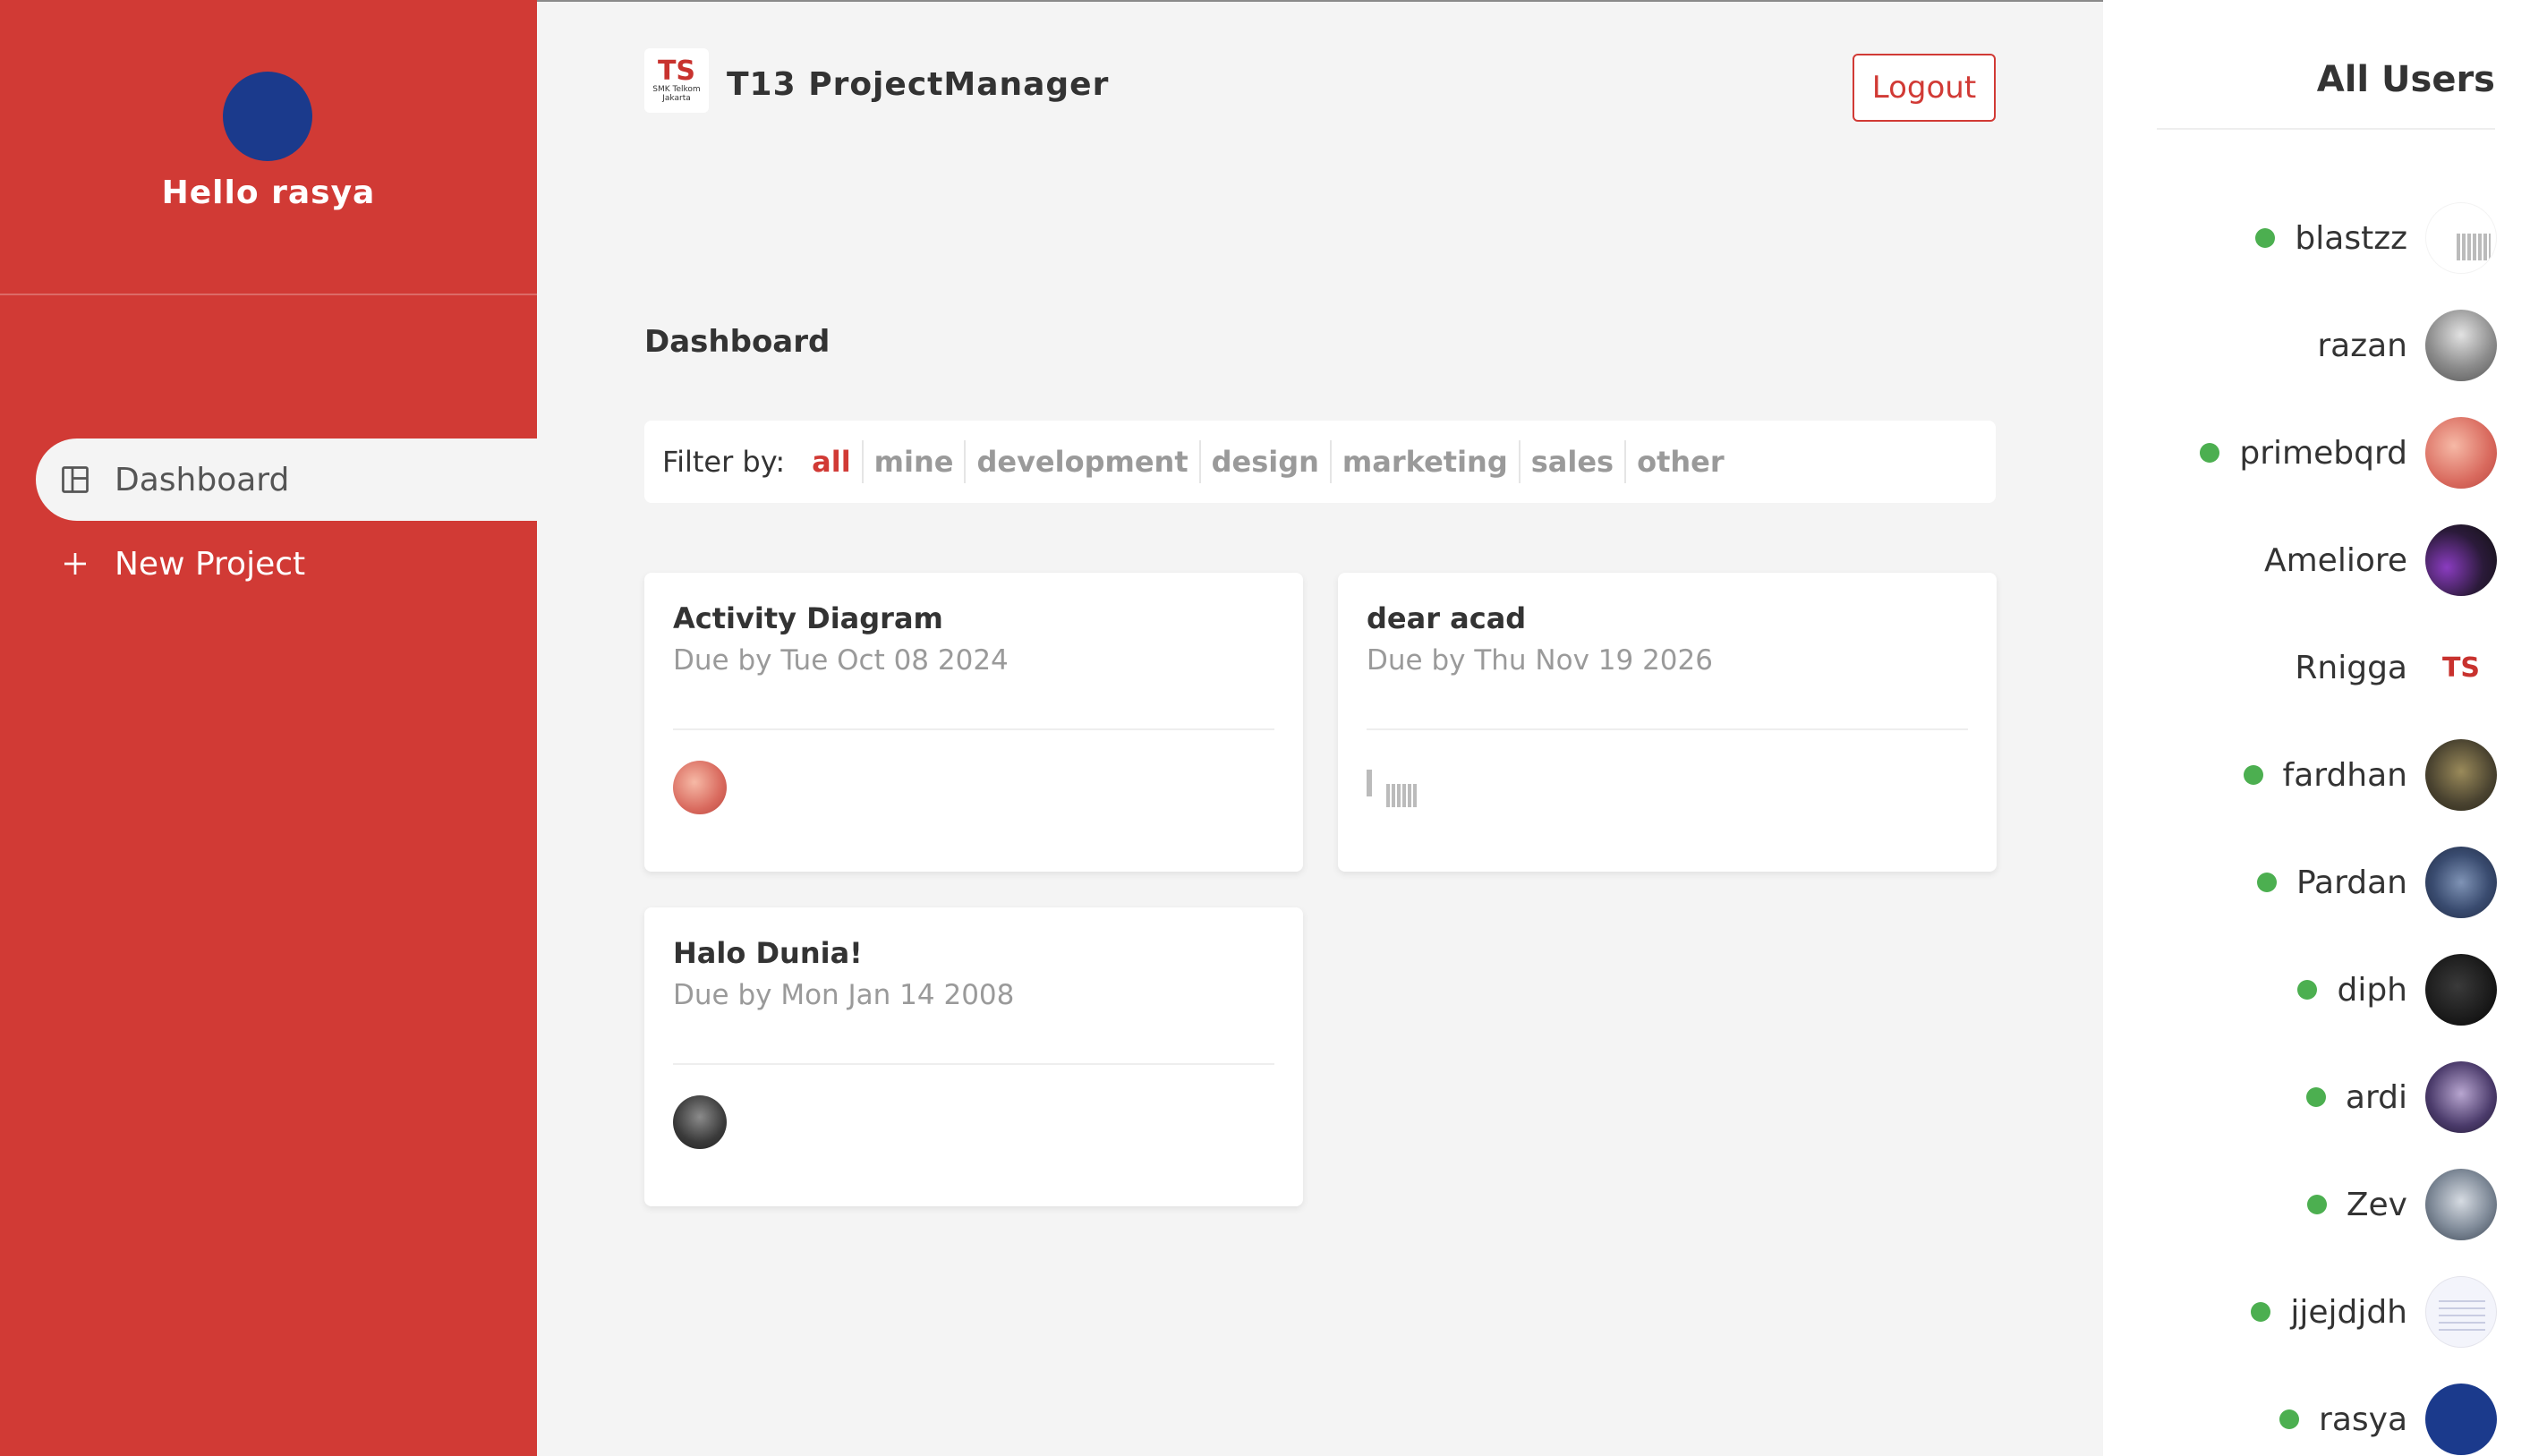 Image resolution: width=2547 pixels, height=1456 pixels. I want to click on user-list-item: Zev, so click(2401, 1205).